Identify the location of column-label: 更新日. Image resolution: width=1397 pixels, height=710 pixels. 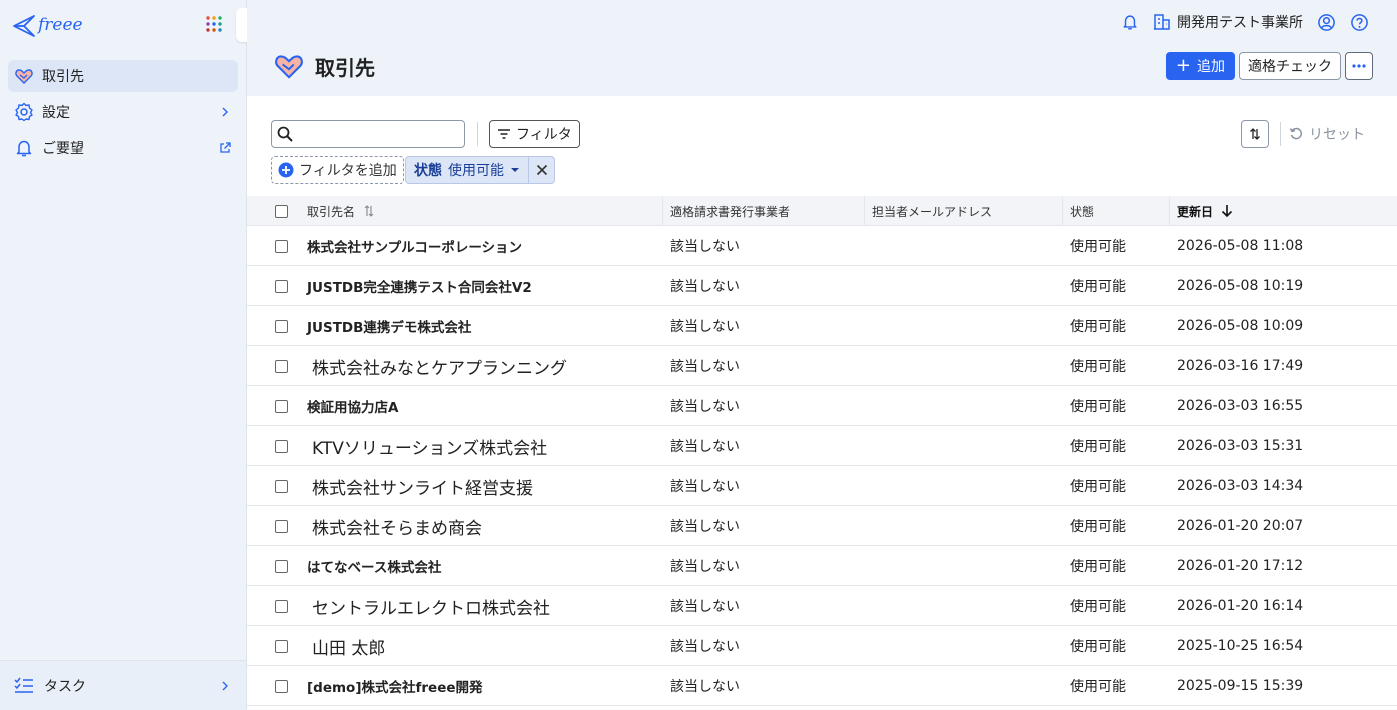
(1195, 211).